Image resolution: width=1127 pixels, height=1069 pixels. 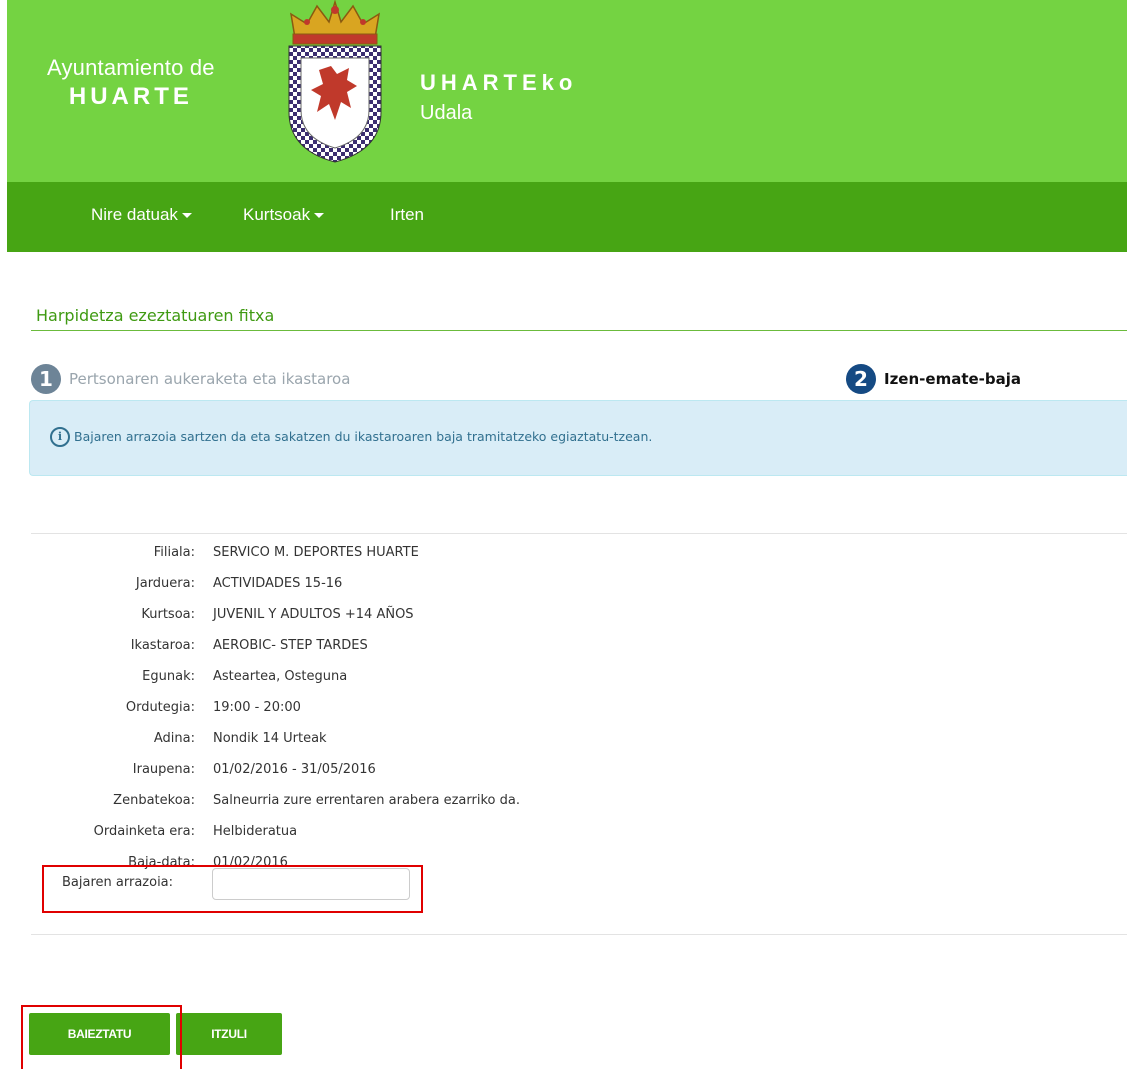 What do you see at coordinates (160, 707) in the screenshot?
I see `detail-label: Ordutegia:` at bounding box center [160, 707].